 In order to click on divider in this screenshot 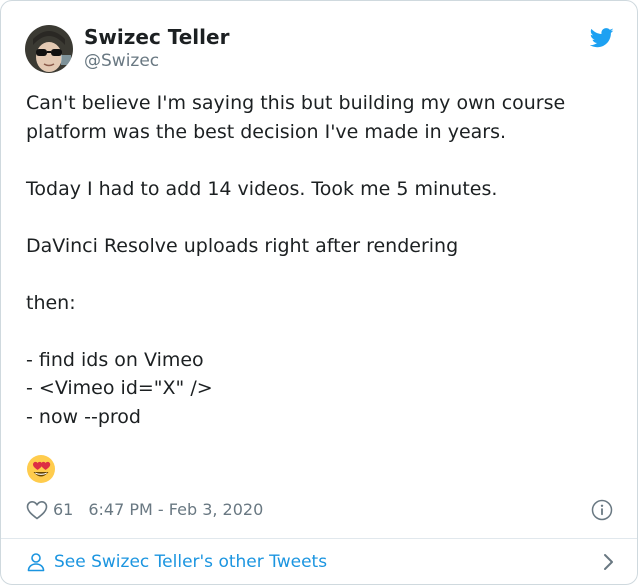, I will do `click(319, 538)`.